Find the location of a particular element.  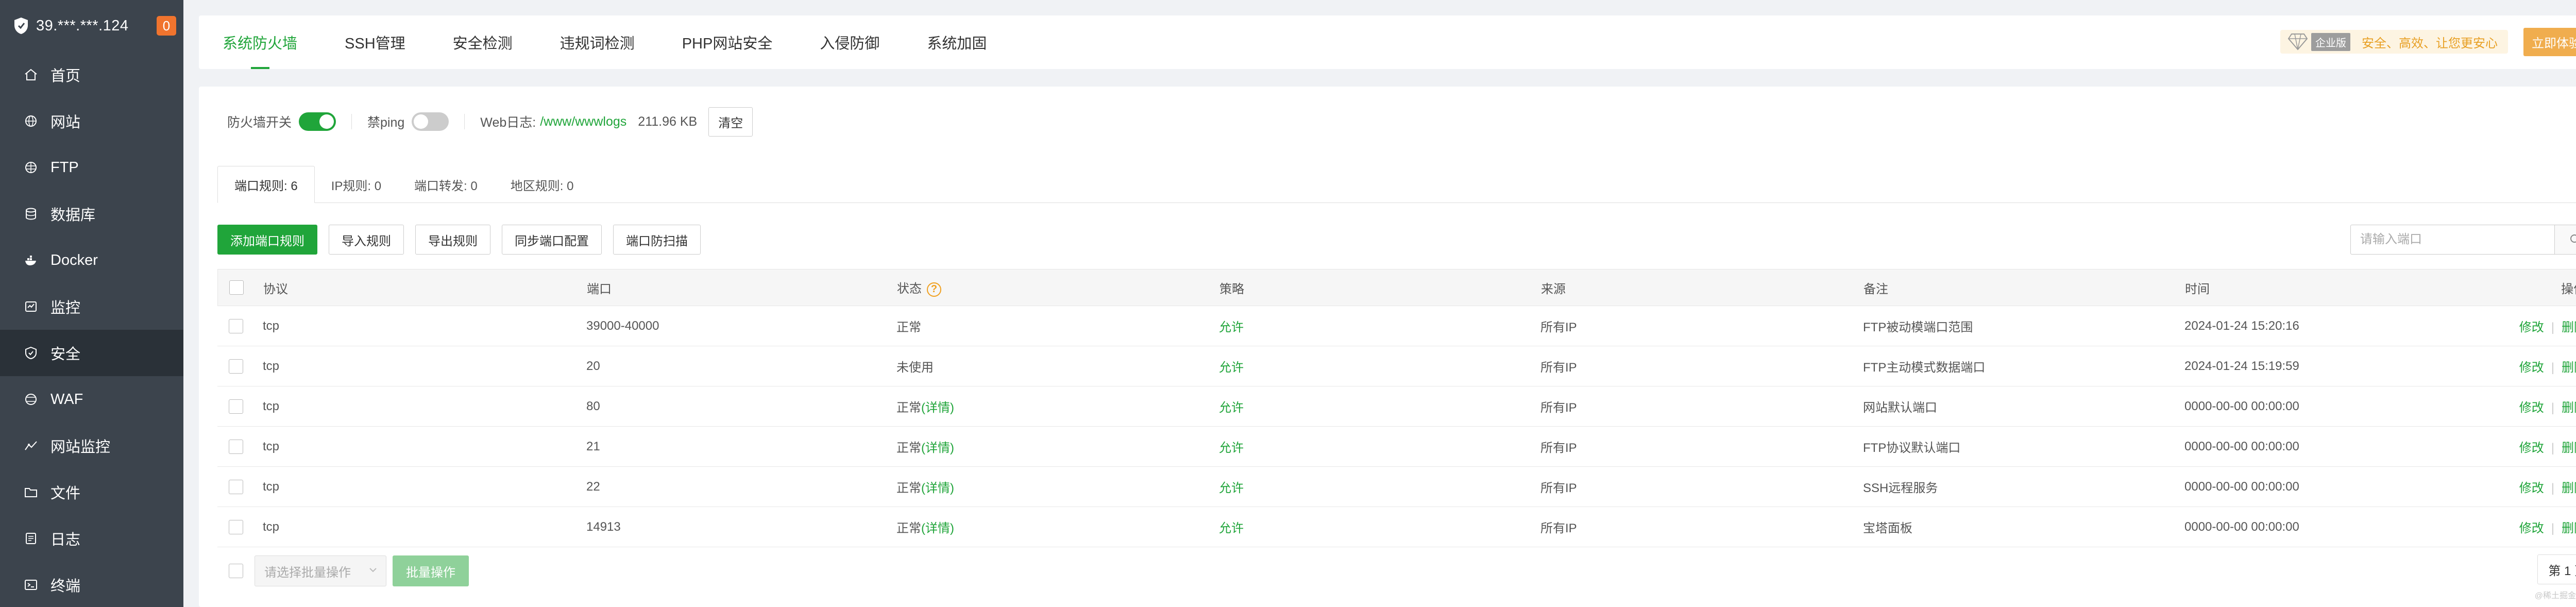

cell-note: SSH远程服务 is located at coordinates (1900, 488).